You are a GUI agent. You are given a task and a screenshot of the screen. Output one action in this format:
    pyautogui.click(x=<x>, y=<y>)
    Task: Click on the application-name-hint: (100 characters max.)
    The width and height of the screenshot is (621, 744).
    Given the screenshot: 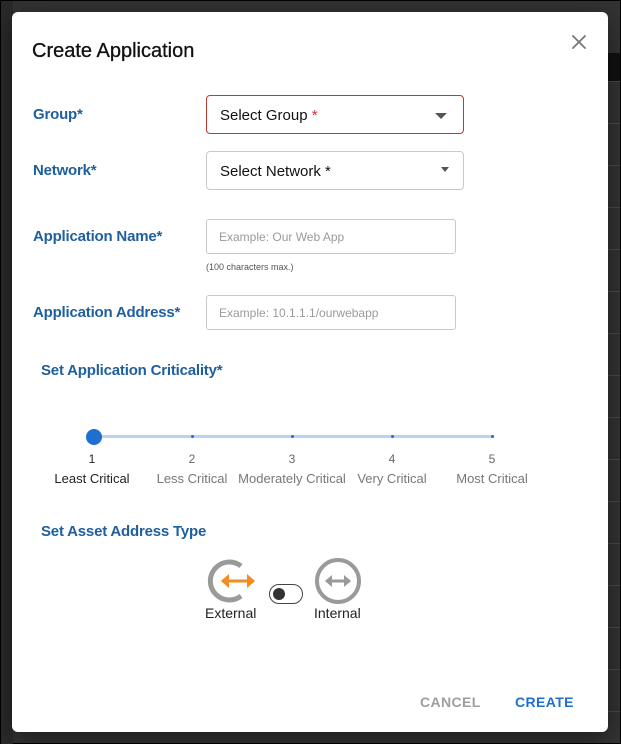 What is the action you would take?
    pyautogui.click(x=250, y=267)
    